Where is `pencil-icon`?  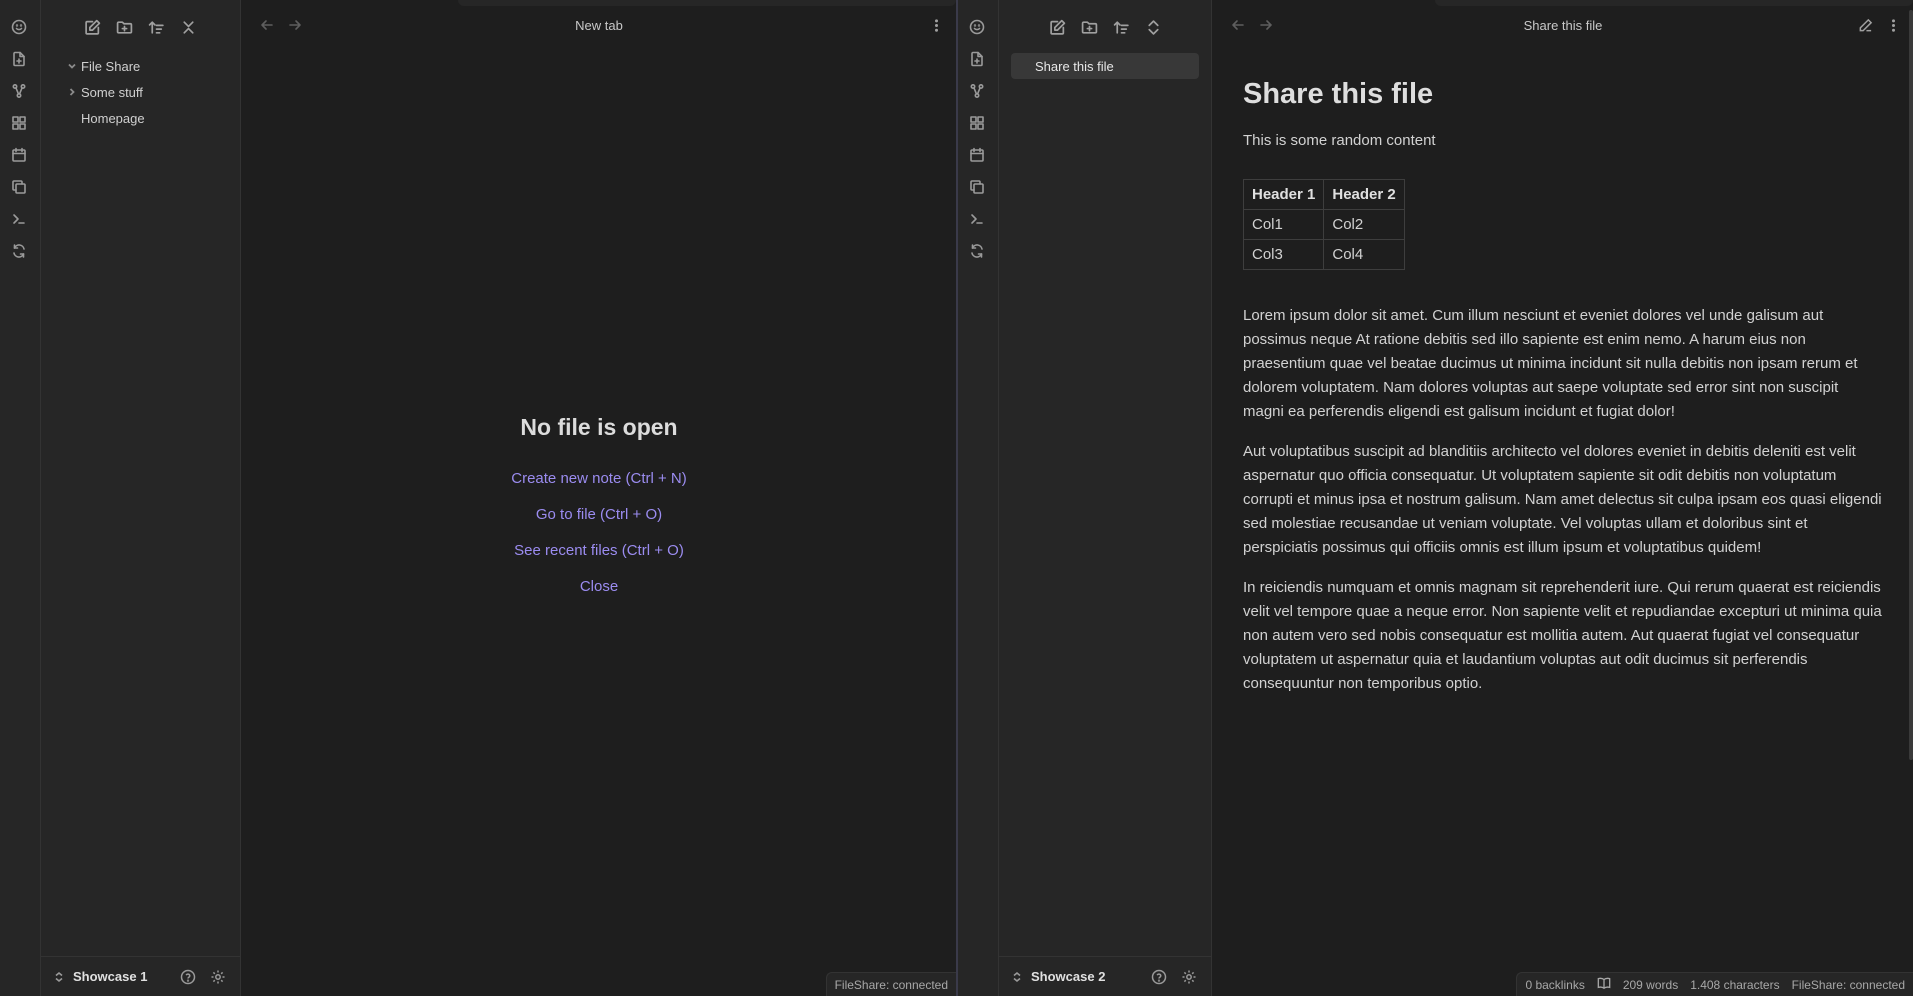
pencil-icon is located at coordinates (1865, 25).